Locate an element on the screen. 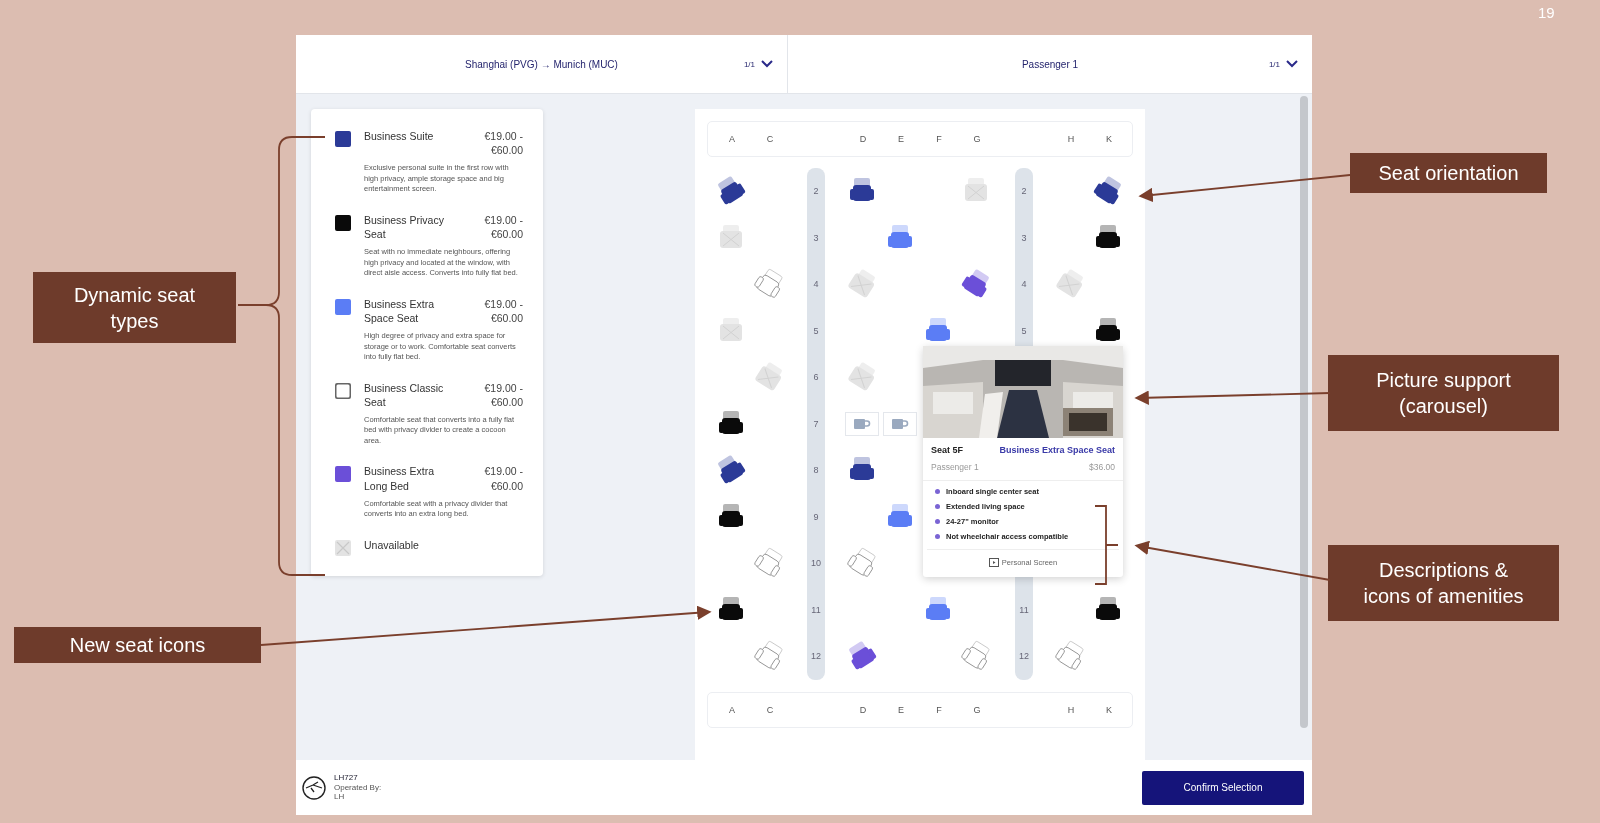 This screenshot has width=1600, height=823. annotation-label: Dynamic seat types is located at coordinates (134, 307).